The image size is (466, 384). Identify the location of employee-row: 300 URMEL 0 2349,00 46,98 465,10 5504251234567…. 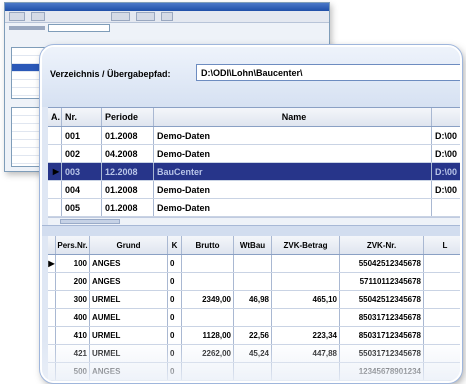
(254, 300).